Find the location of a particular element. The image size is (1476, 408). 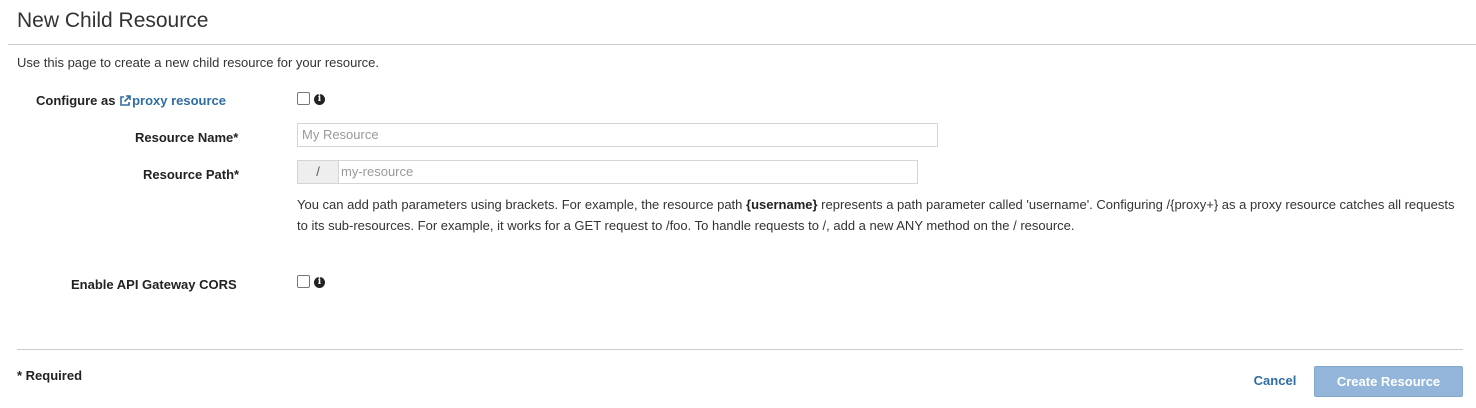

resource-name-label: Resource Name* is located at coordinates (187, 137).